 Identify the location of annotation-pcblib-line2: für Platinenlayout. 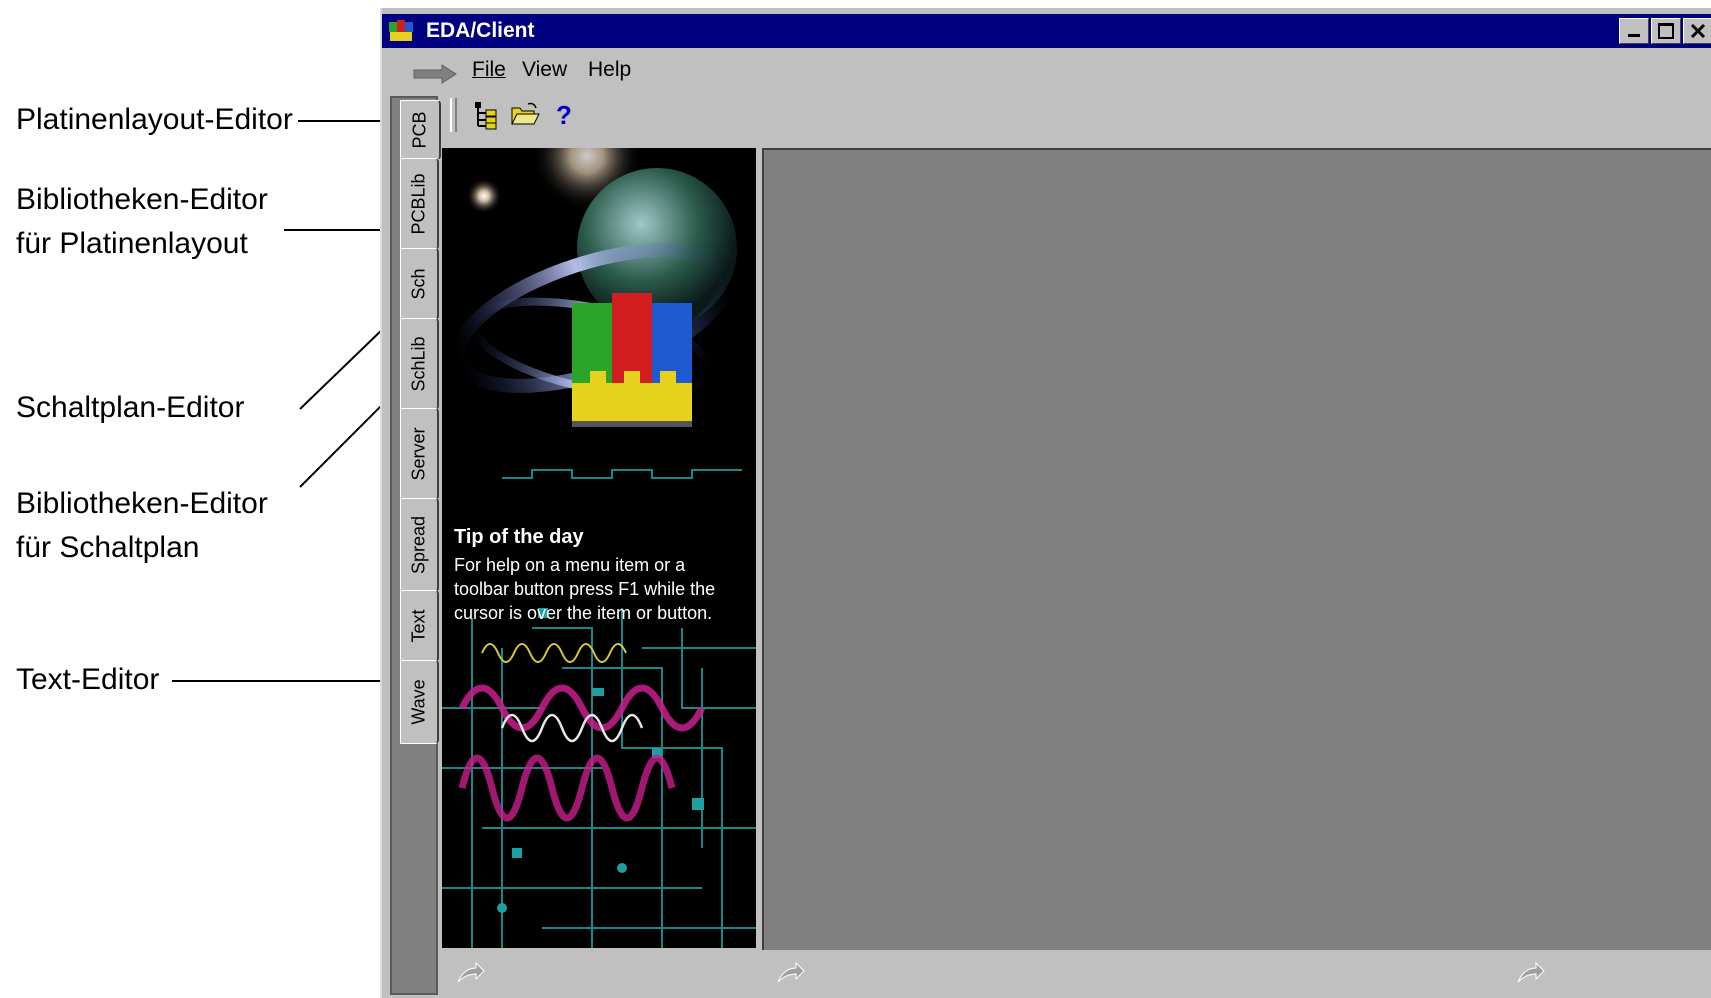
(132, 243).